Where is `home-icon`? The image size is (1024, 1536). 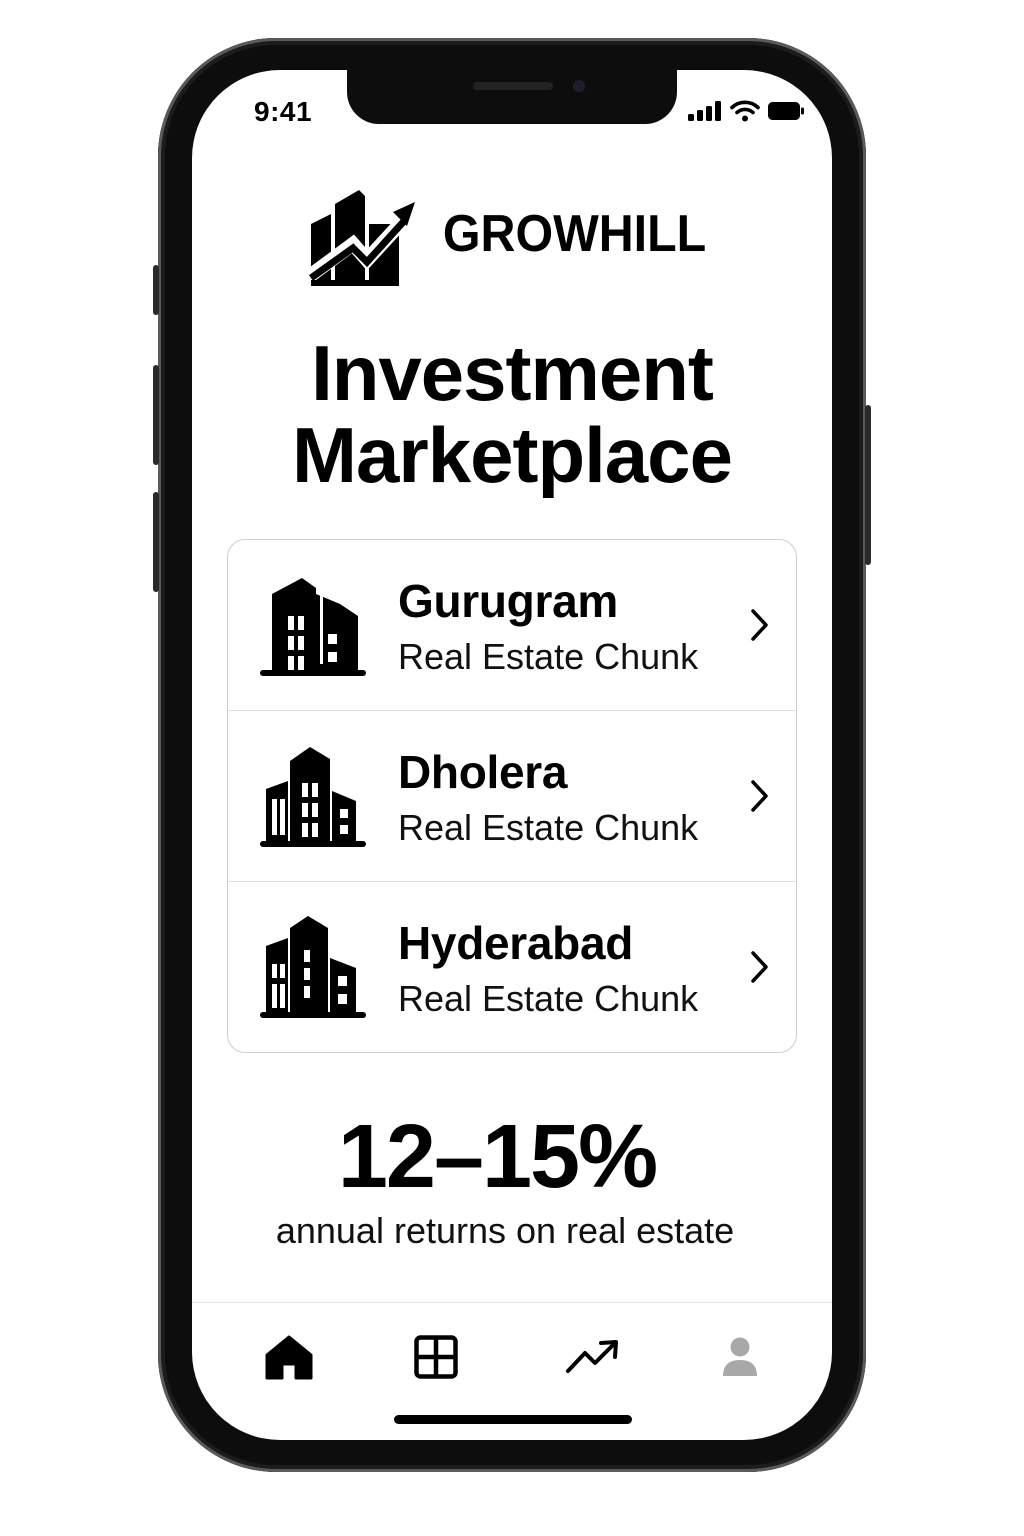 home-icon is located at coordinates (289, 1357).